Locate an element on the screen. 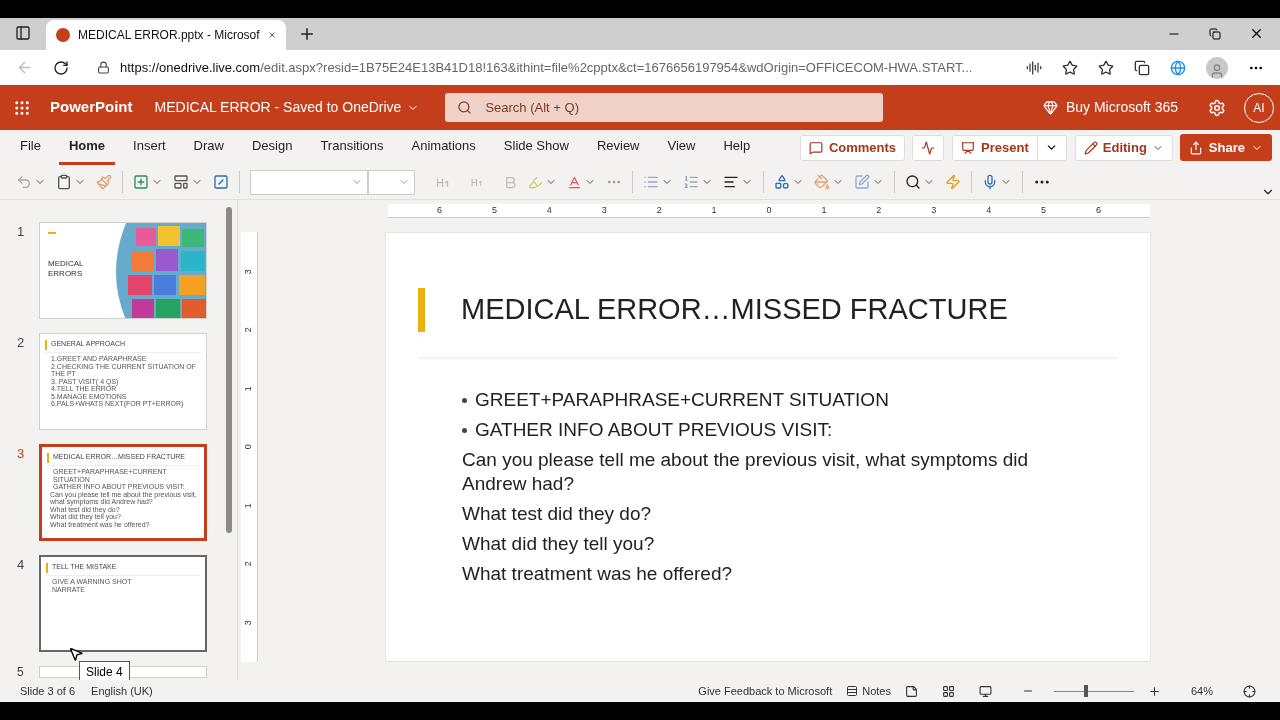  slide-number: 3 is located at coordinates (21, 454).